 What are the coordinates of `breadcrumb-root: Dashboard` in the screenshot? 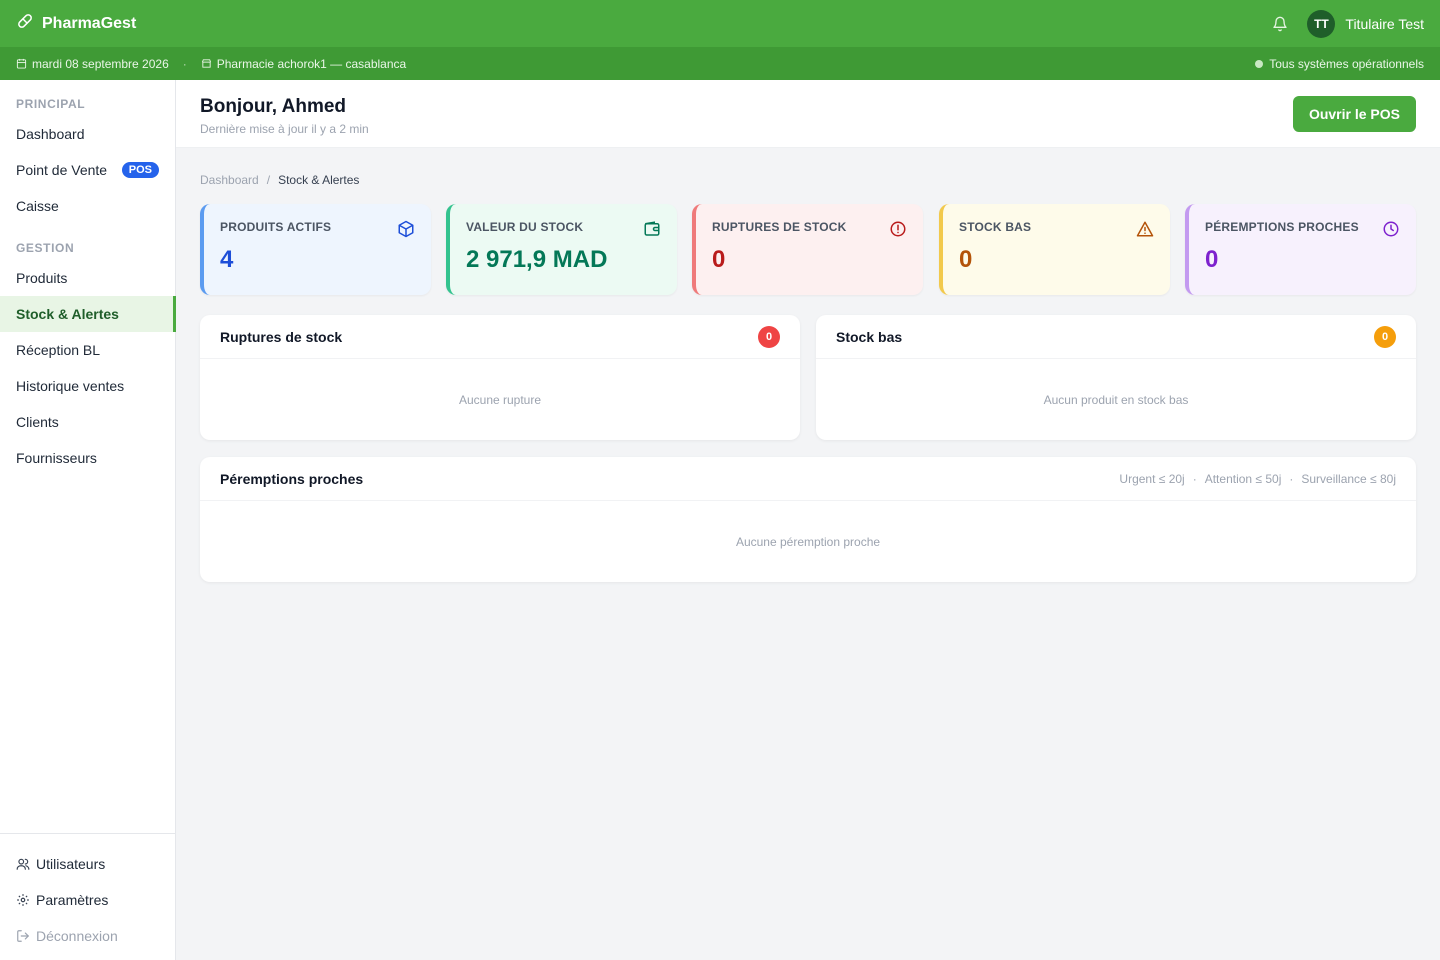 It's located at (229, 180).